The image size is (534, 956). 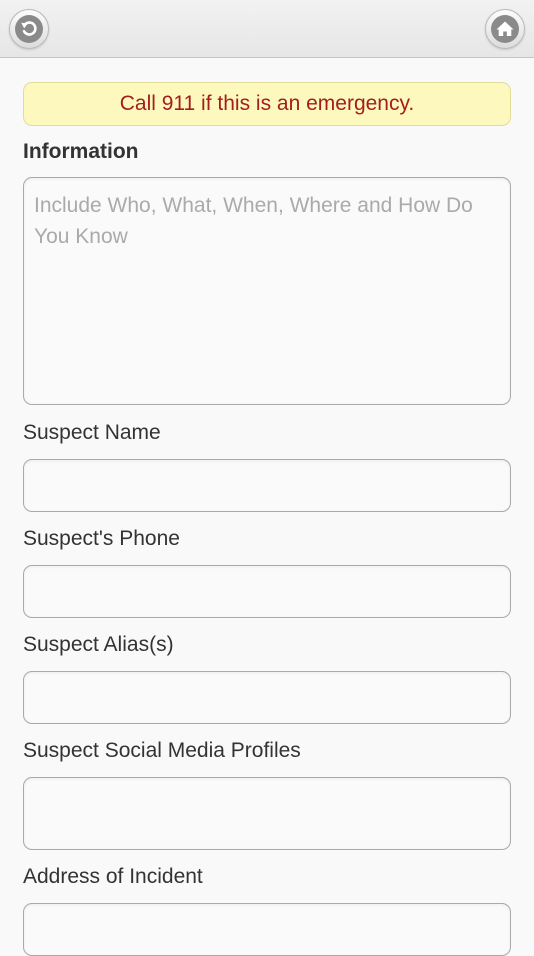 I want to click on emergency-alert: Call 911 if this is an emergency., so click(x=267, y=104).